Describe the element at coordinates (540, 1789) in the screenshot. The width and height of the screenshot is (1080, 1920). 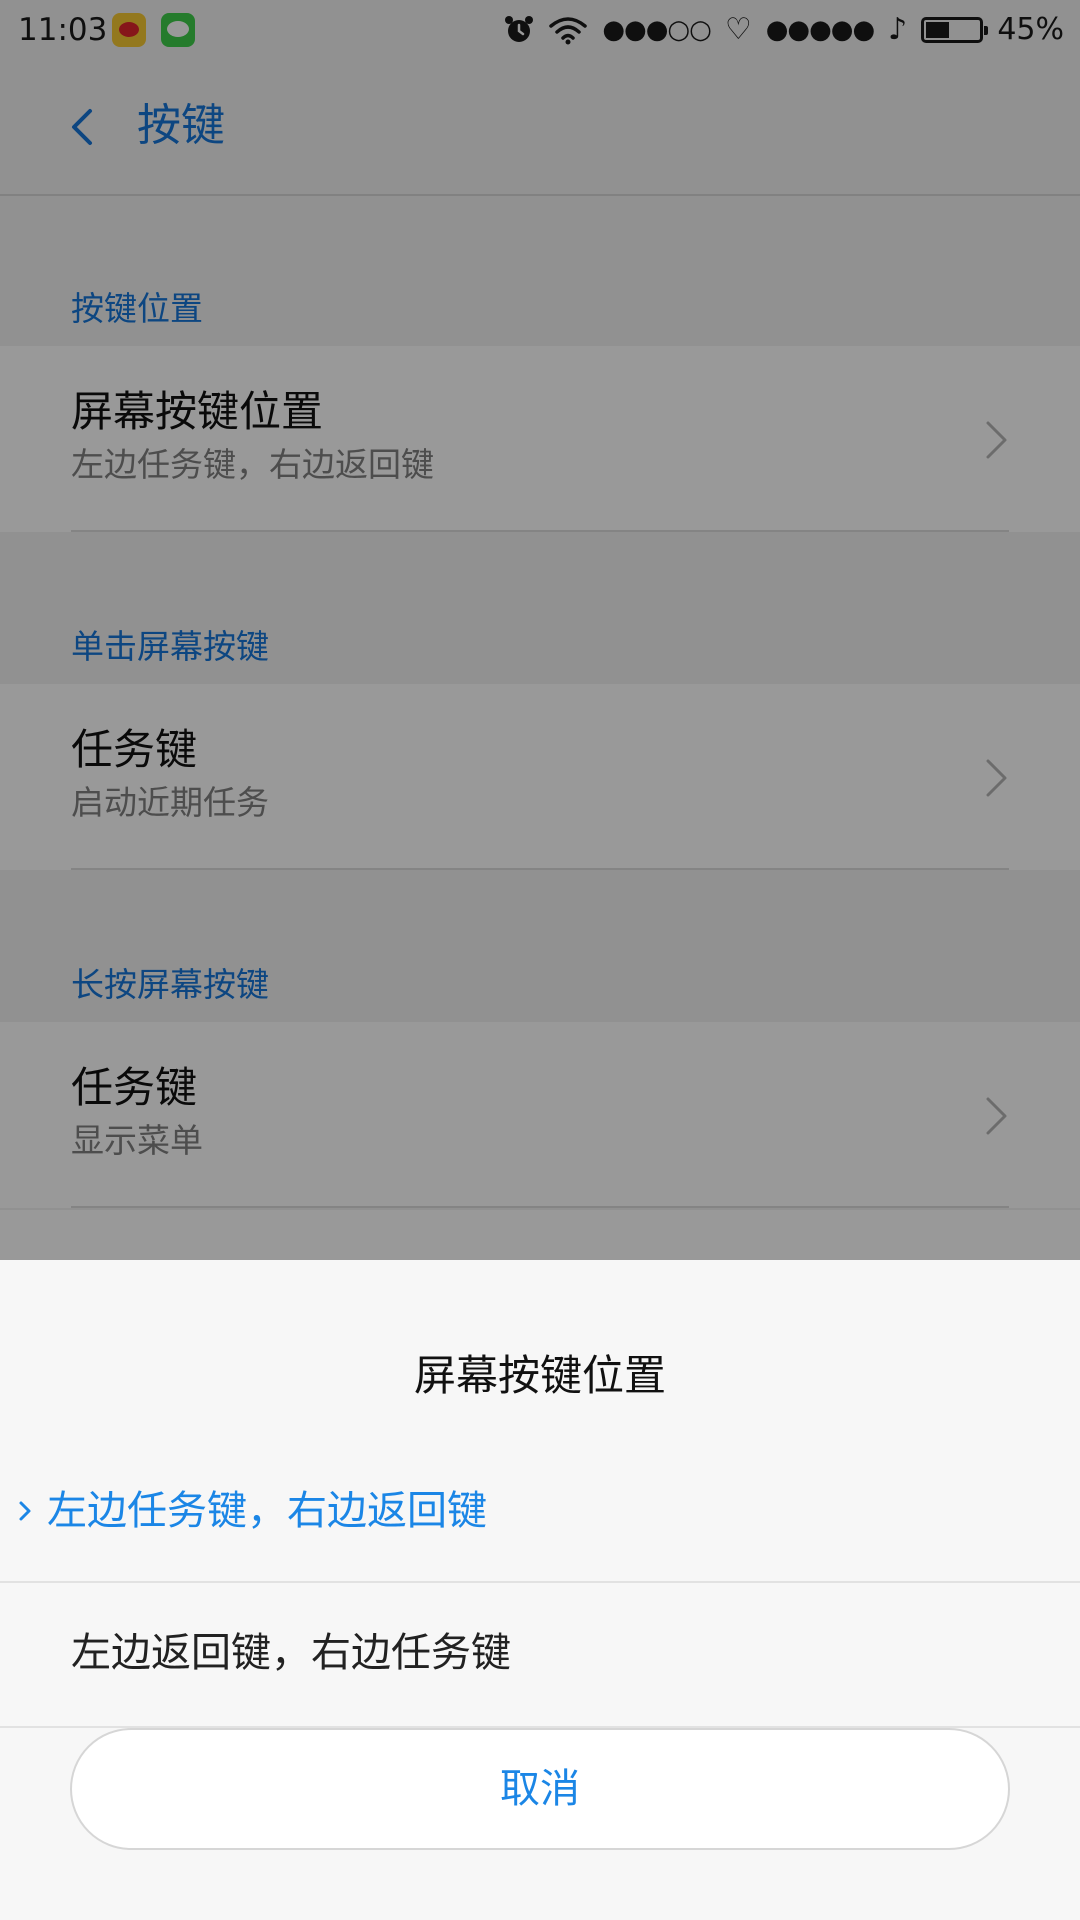
I see `cancel-button: 取消` at that location.